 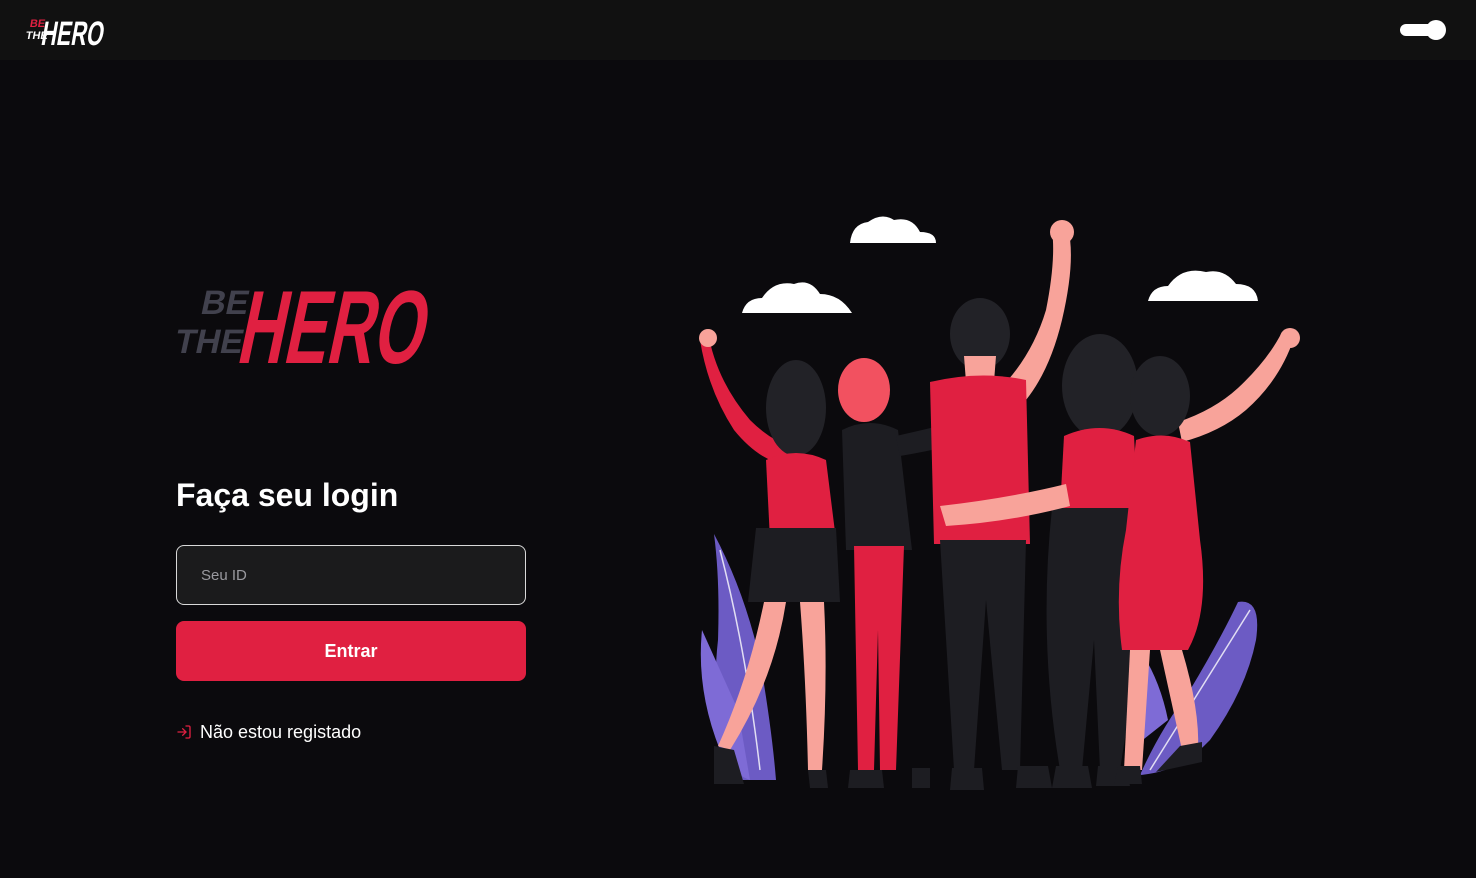 I want to click on theme-toggle, so click(x=1423, y=30).